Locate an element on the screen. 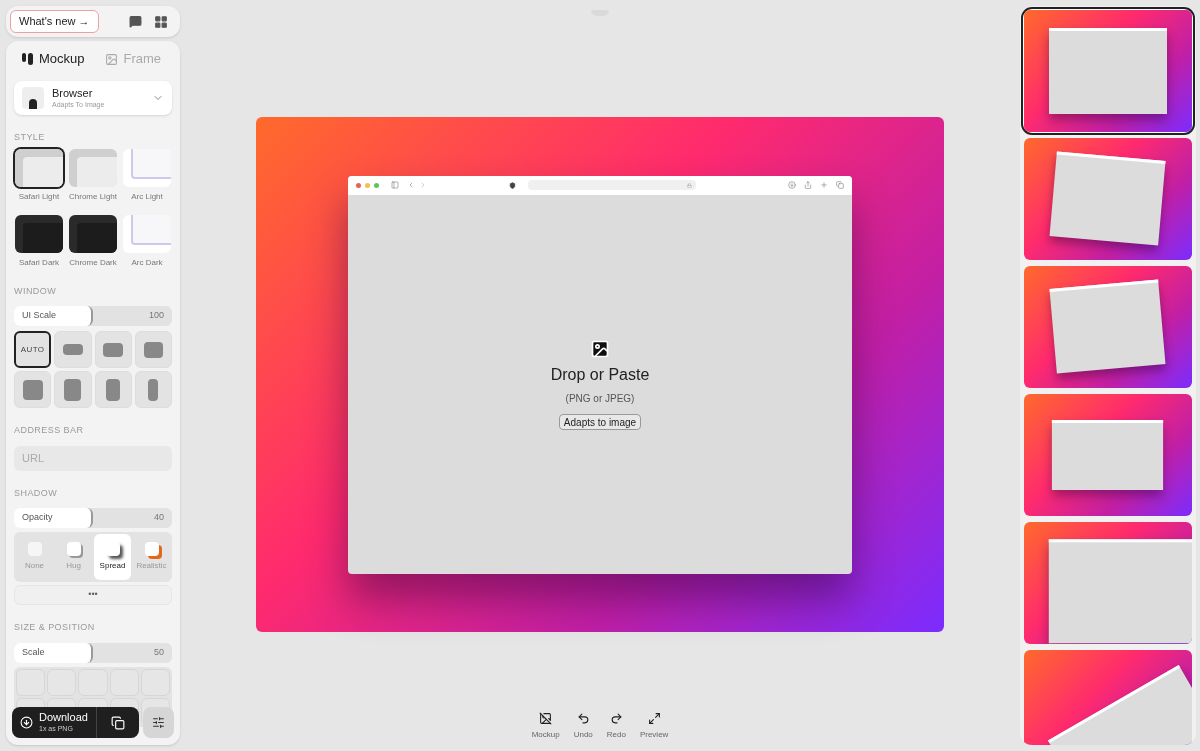 This screenshot has height=751, width=1200. grid-icon is located at coordinates (161, 21).